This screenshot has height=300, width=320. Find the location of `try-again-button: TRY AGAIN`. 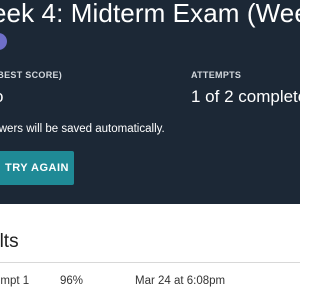

try-again-button: TRY AGAIN is located at coordinates (37, 168).